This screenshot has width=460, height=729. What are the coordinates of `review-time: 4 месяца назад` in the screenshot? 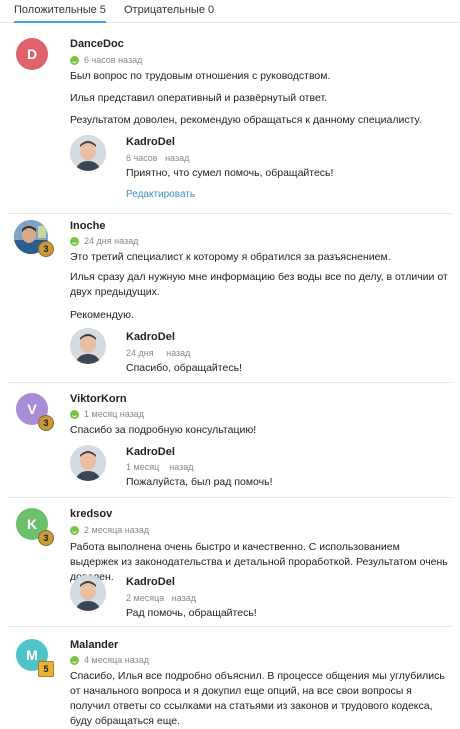 It's located at (116, 660).